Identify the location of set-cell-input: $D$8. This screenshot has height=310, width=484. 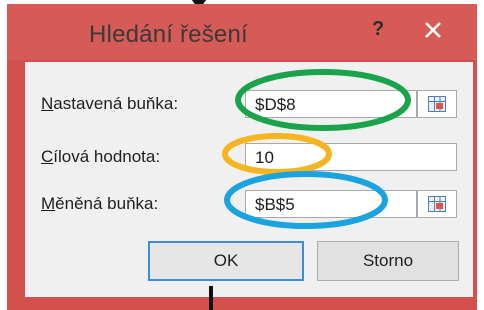
(331, 104).